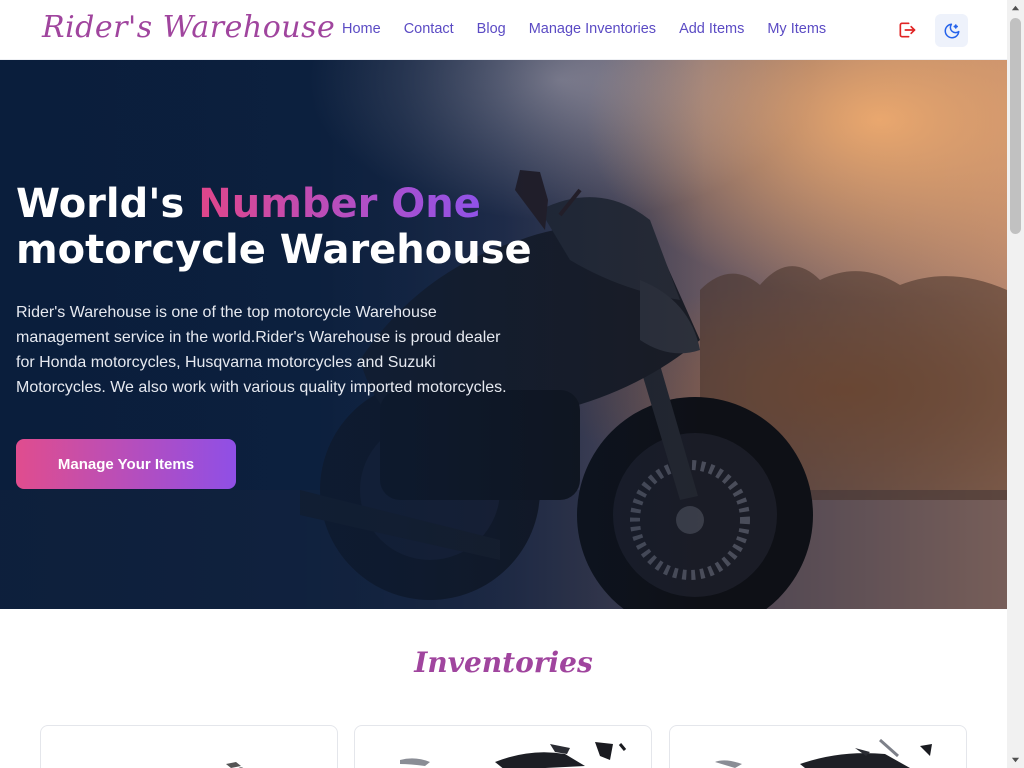 The width and height of the screenshot is (1024, 768). Describe the element at coordinates (711, 29) in the screenshot. I see `nav-link-add-items: Add Items` at that location.